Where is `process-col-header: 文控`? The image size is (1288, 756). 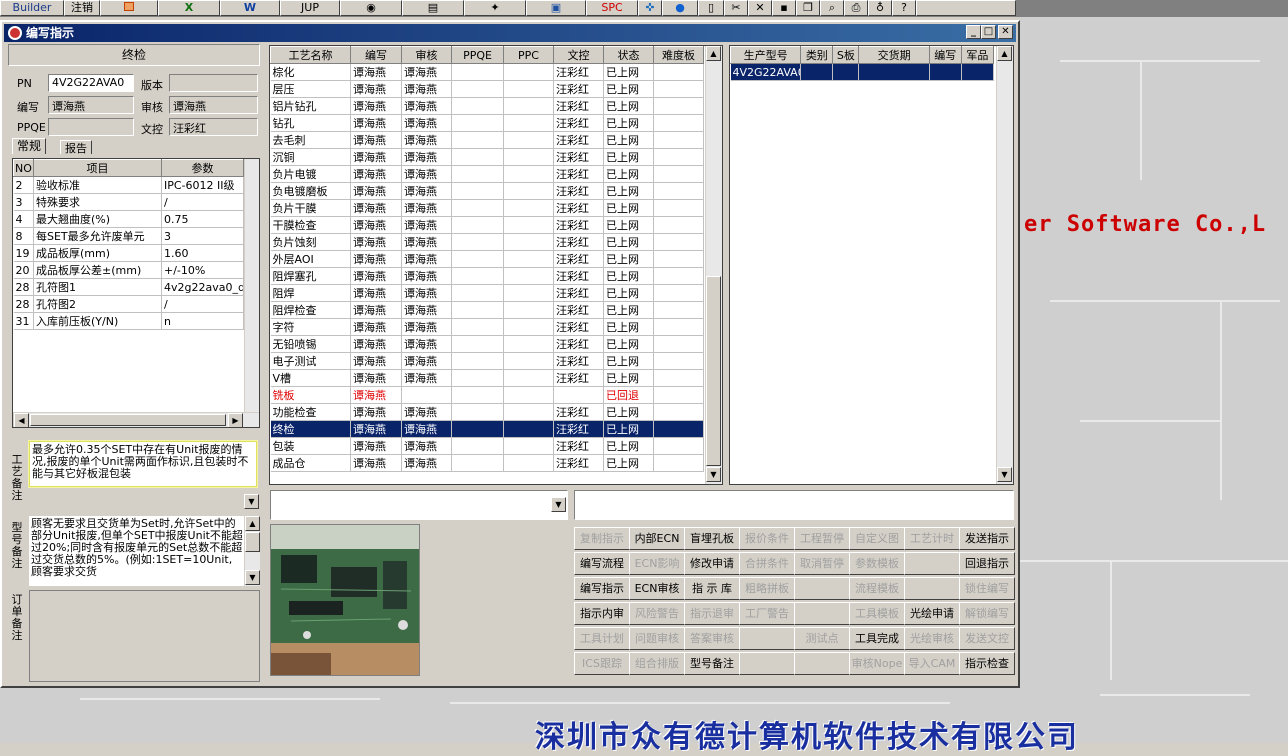
process-col-header: 文控 is located at coordinates (578, 55).